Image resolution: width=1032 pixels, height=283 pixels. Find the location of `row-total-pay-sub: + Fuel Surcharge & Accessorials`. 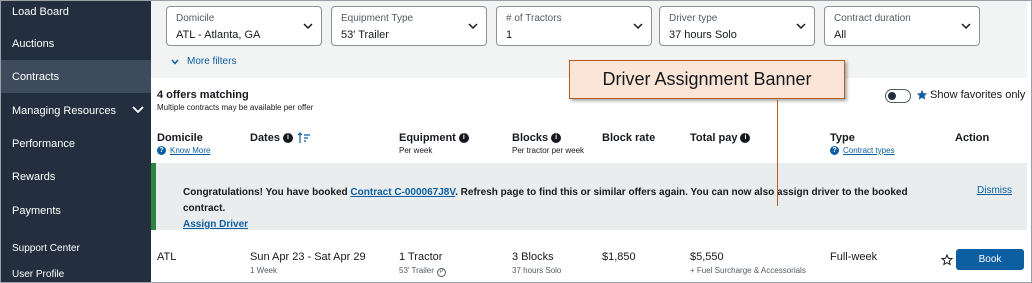

row-total-pay-sub: + Fuel Surcharge & Accessorials is located at coordinates (748, 270).